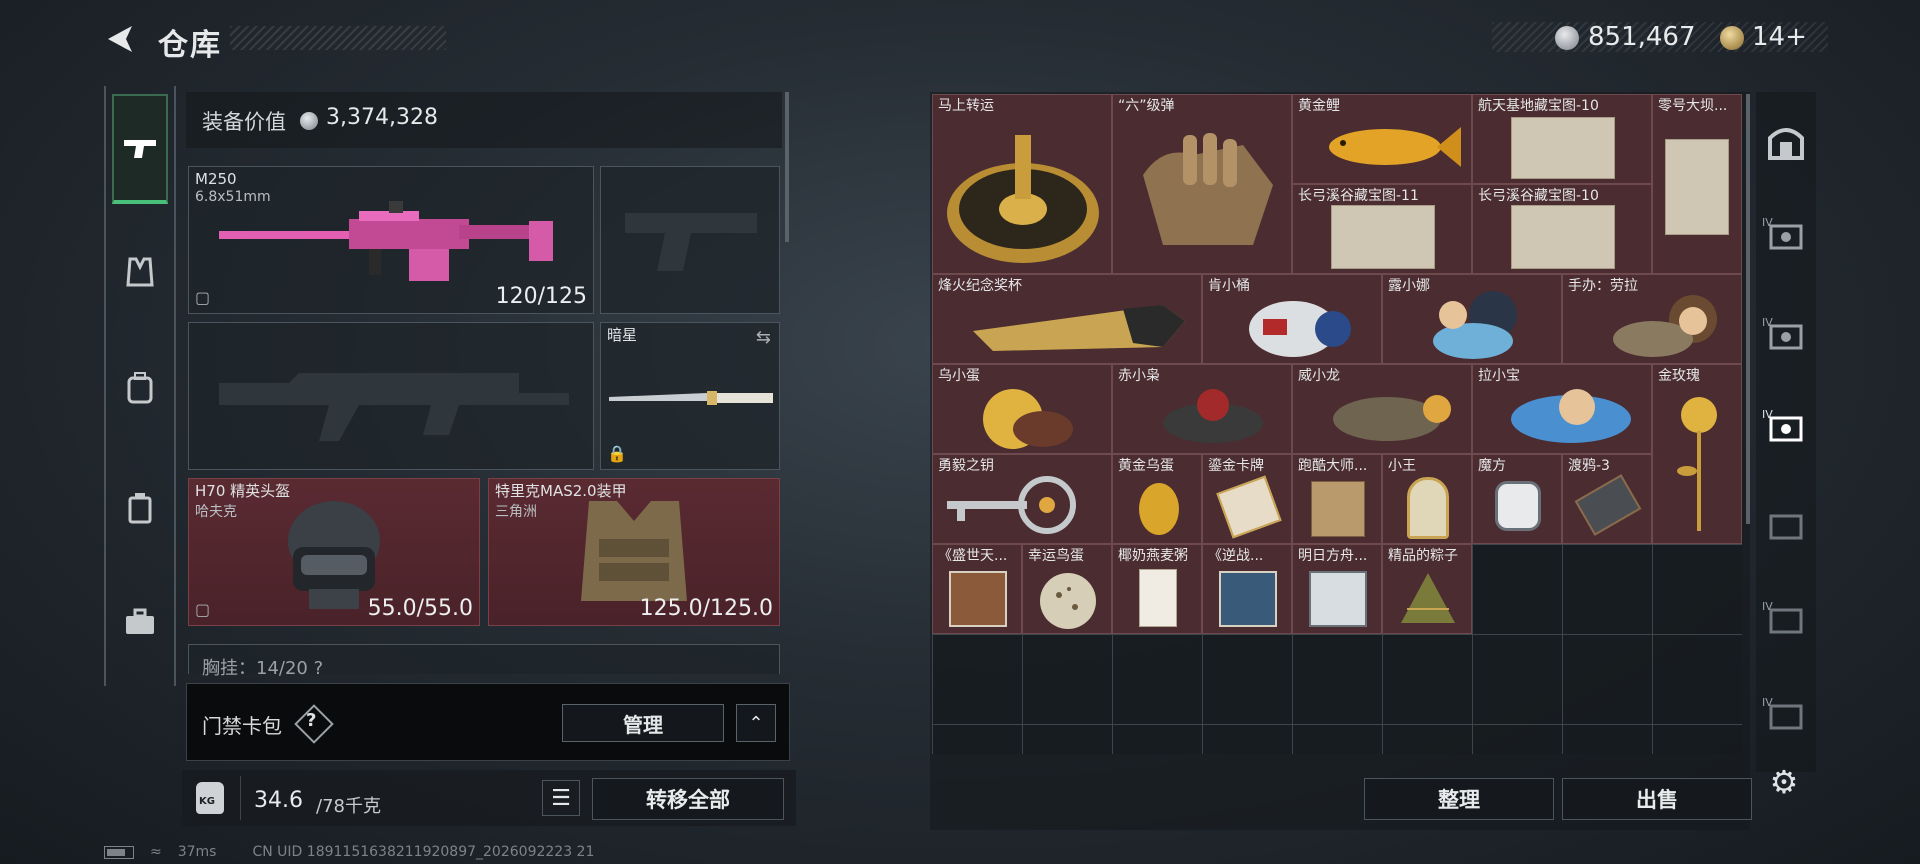 This screenshot has height=864, width=1920. Describe the element at coordinates (541, 296) in the screenshot. I see `weapon-durability: 120/125` at that location.